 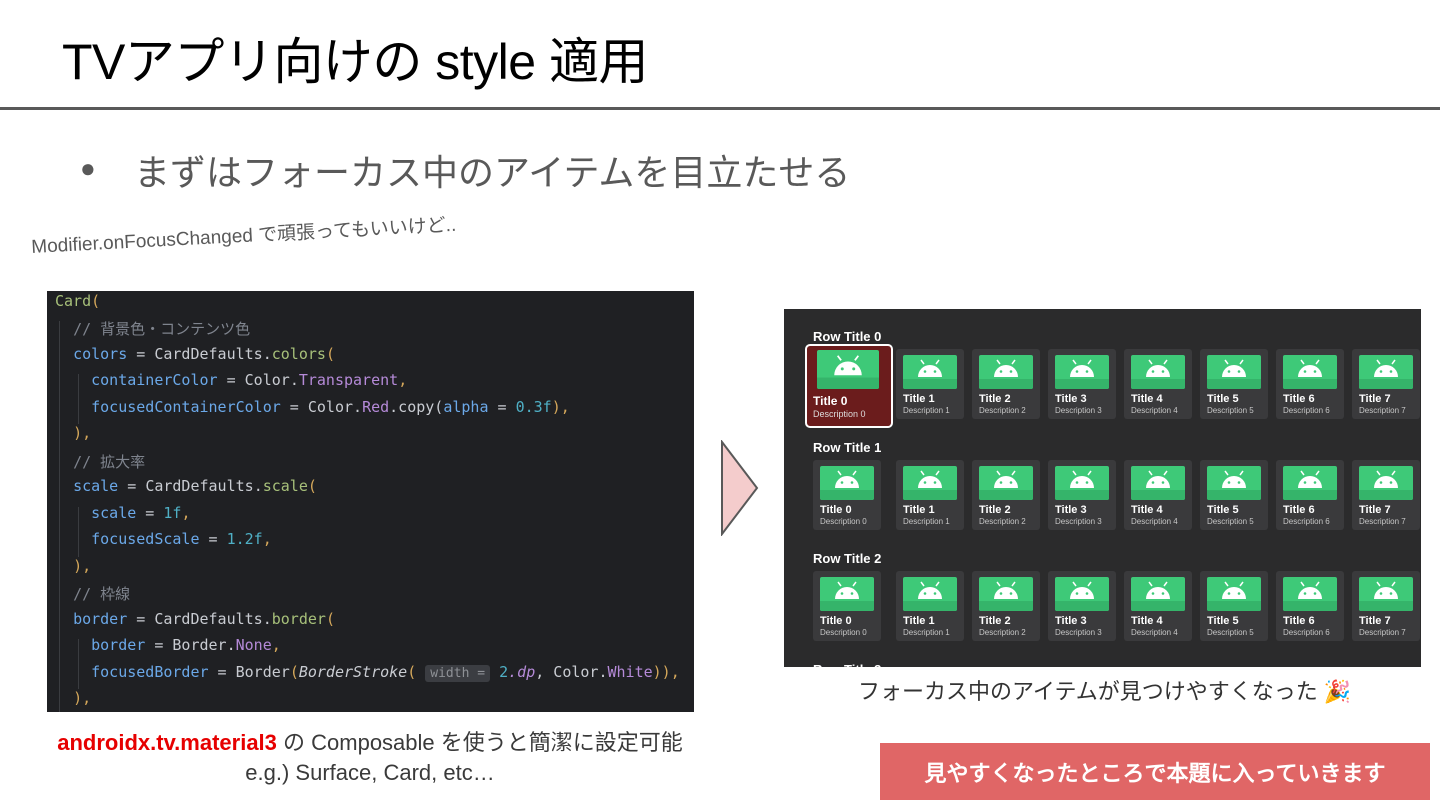 What do you see at coordinates (1306, 521) in the screenshot?
I see `card-description: Description 6` at bounding box center [1306, 521].